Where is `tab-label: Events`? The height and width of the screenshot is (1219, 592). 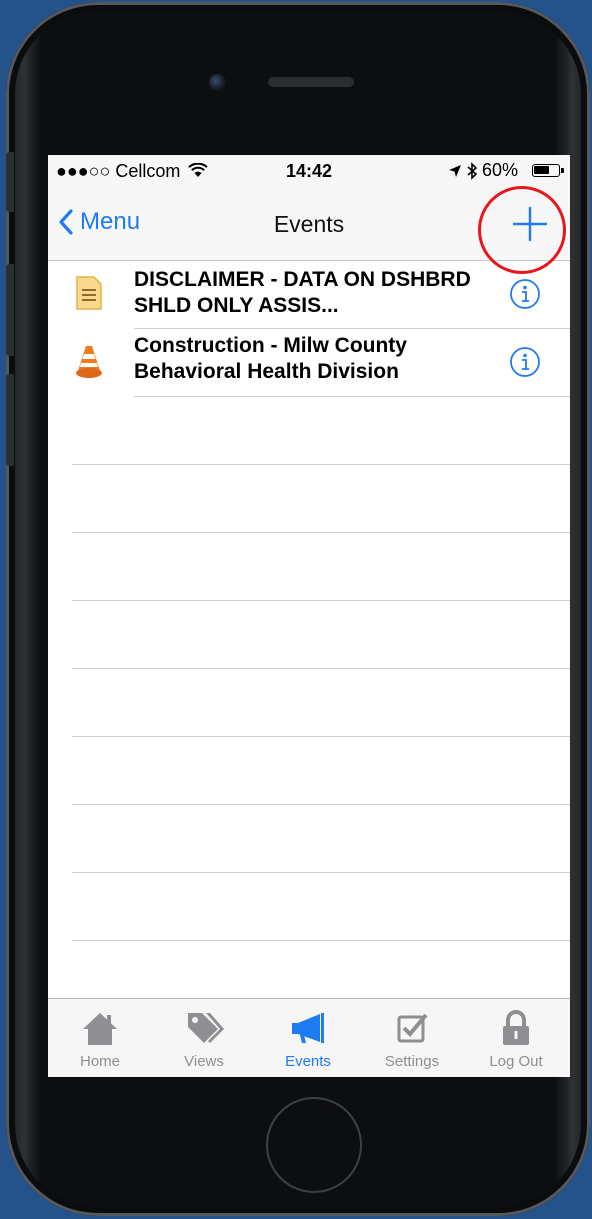
tab-label: Events is located at coordinates (308, 1061).